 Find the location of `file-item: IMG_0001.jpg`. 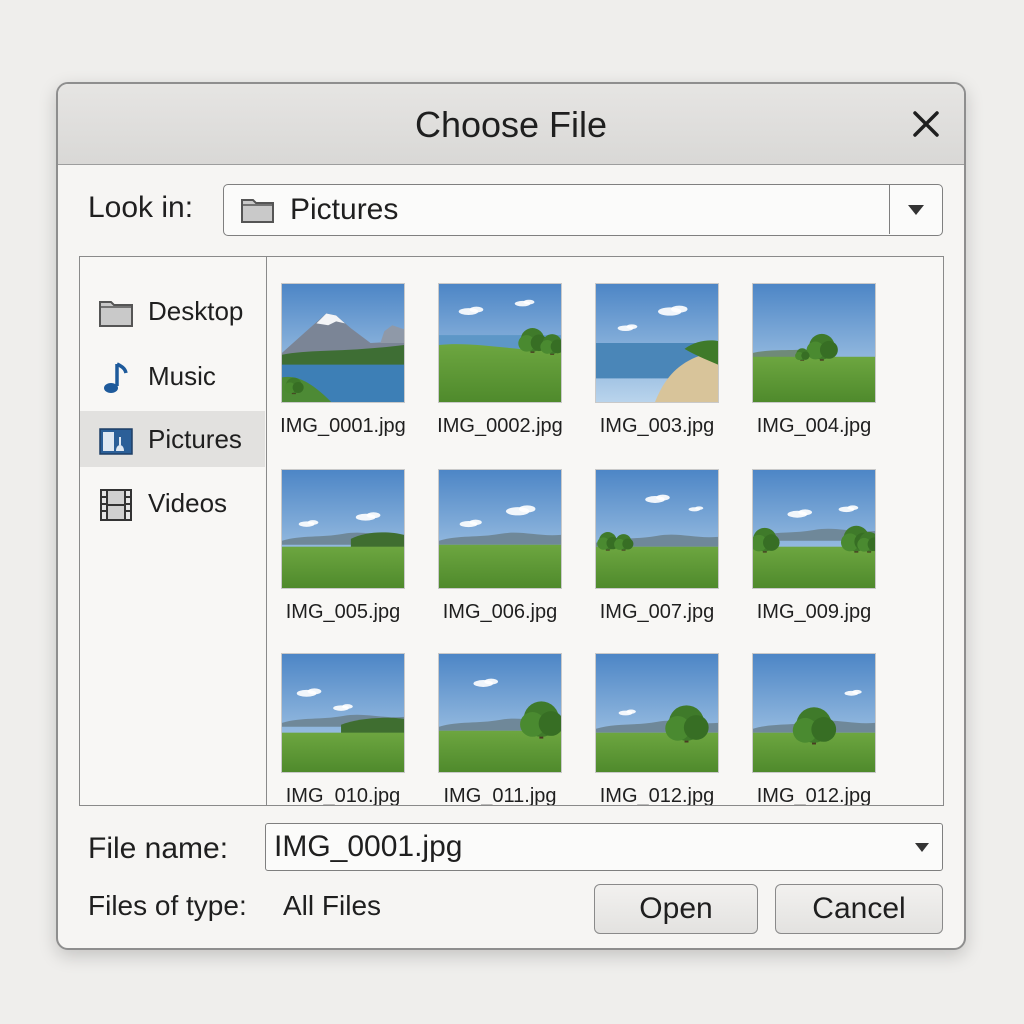

file-item: IMG_0001.jpg is located at coordinates (343, 361).